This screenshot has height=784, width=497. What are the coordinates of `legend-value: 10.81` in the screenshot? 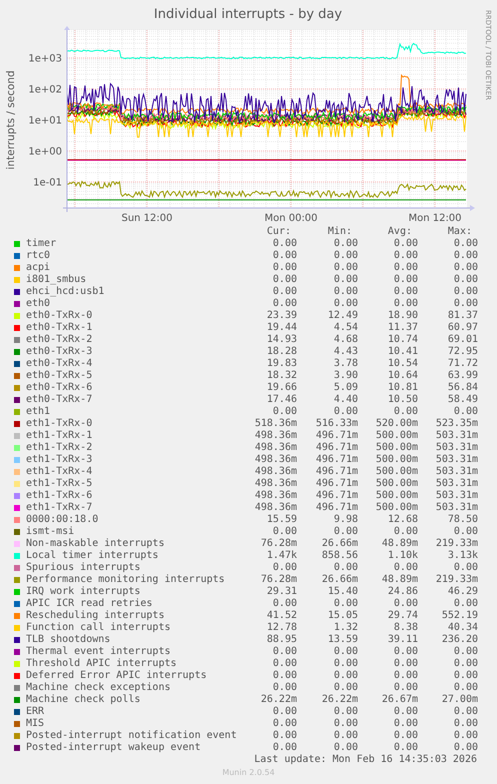 It's located at (402, 388).